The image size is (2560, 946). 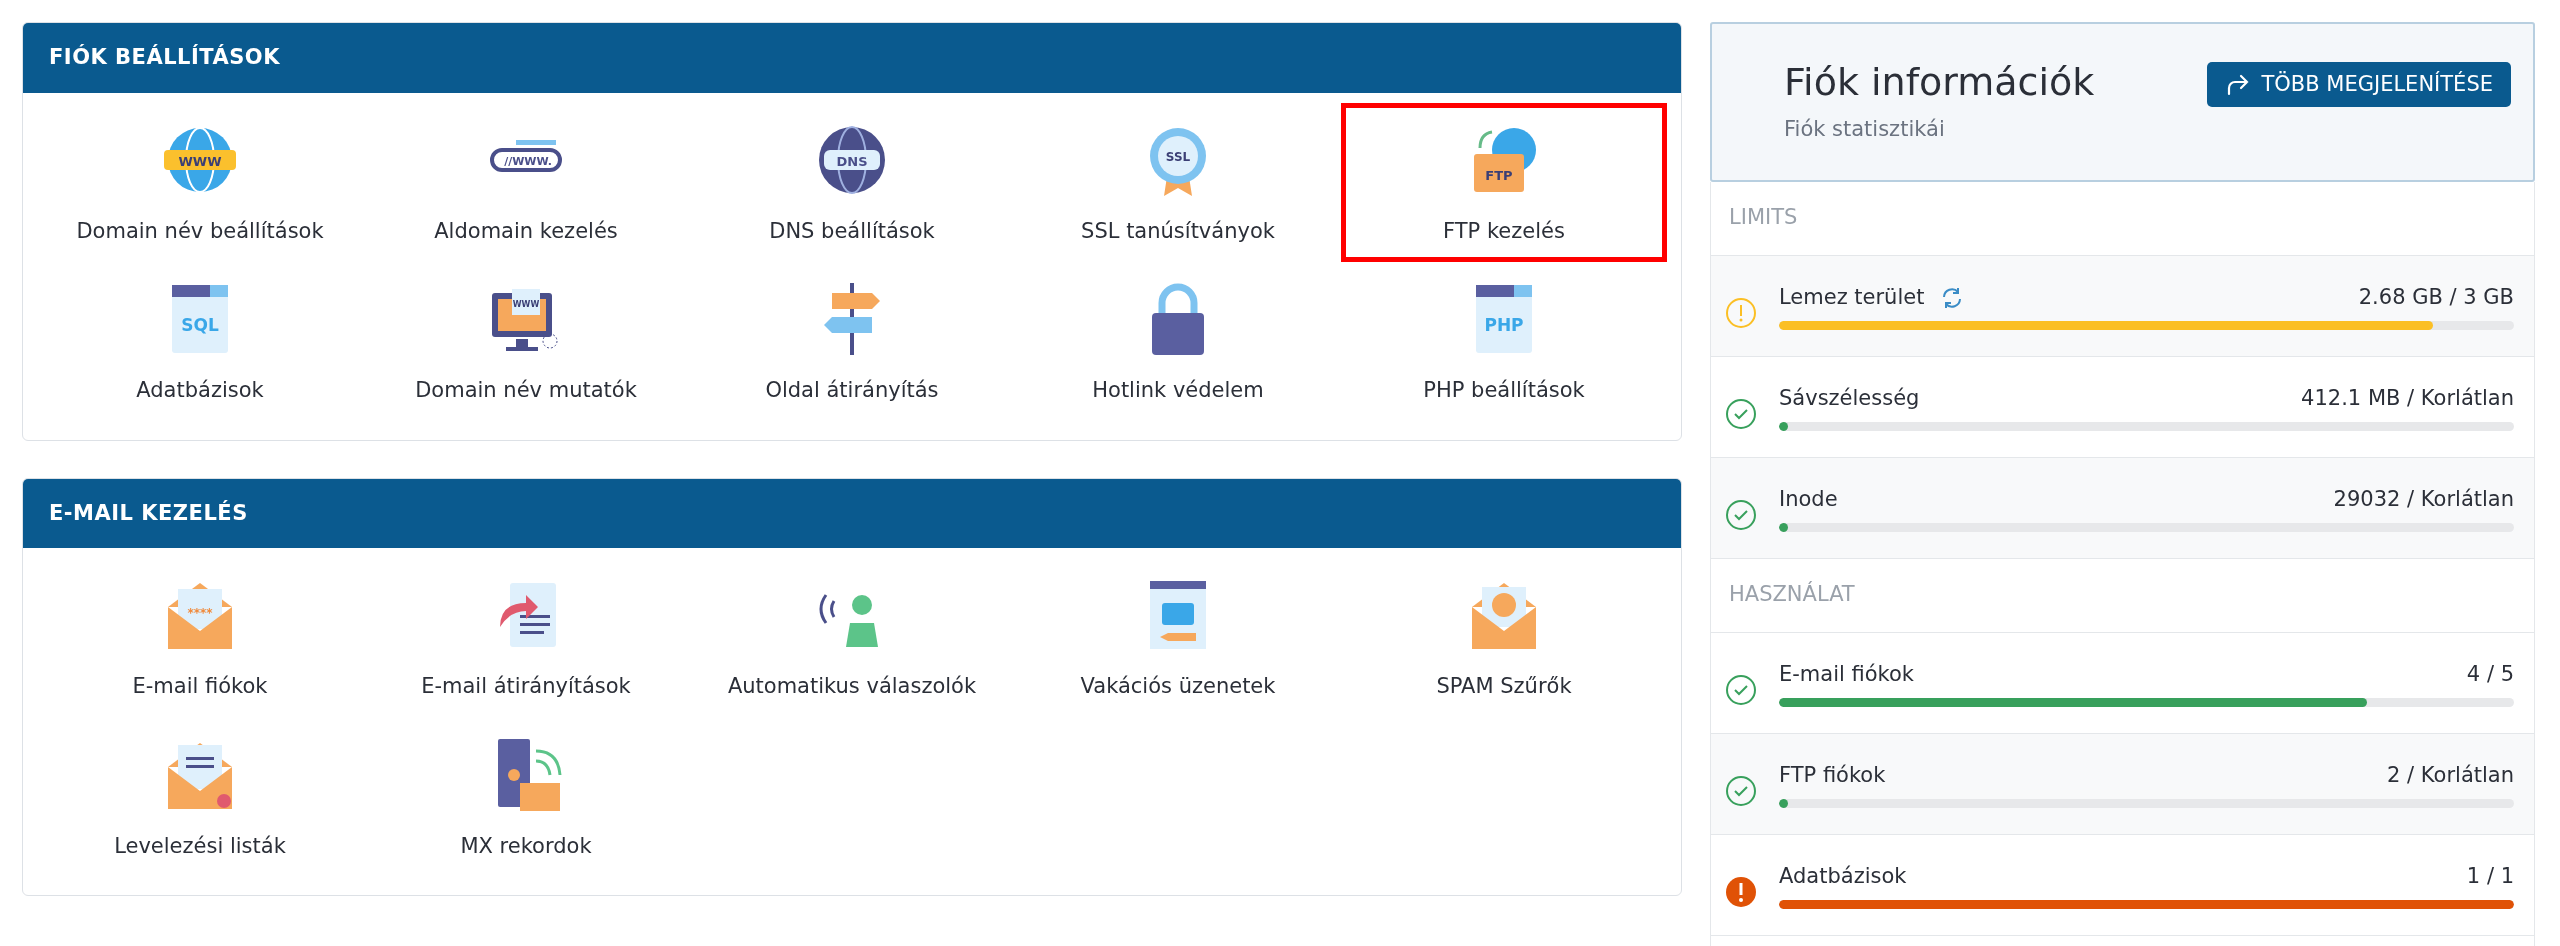 What do you see at coordinates (2490, 674) in the screenshot?
I see `stat-value: 4 / 5` at bounding box center [2490, 674].